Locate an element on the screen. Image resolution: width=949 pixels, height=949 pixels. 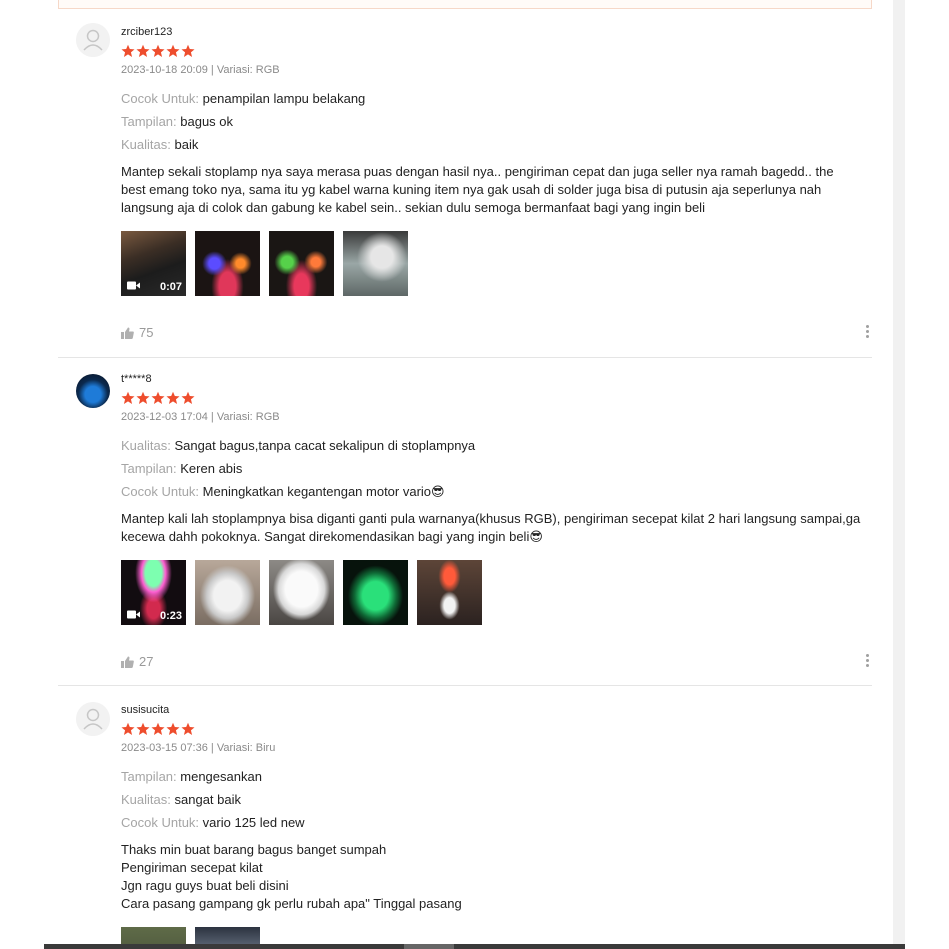
attribute-value: baik is located at coordinates (186, 144).